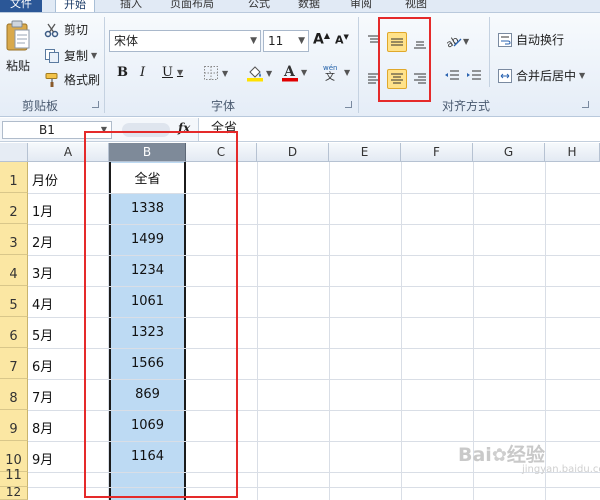 This screenshot has width=600, height=500. Describe the element at coordinates (180, 72) in the screenshot. I see `underline-dropdown-icon: ▼` at that location.